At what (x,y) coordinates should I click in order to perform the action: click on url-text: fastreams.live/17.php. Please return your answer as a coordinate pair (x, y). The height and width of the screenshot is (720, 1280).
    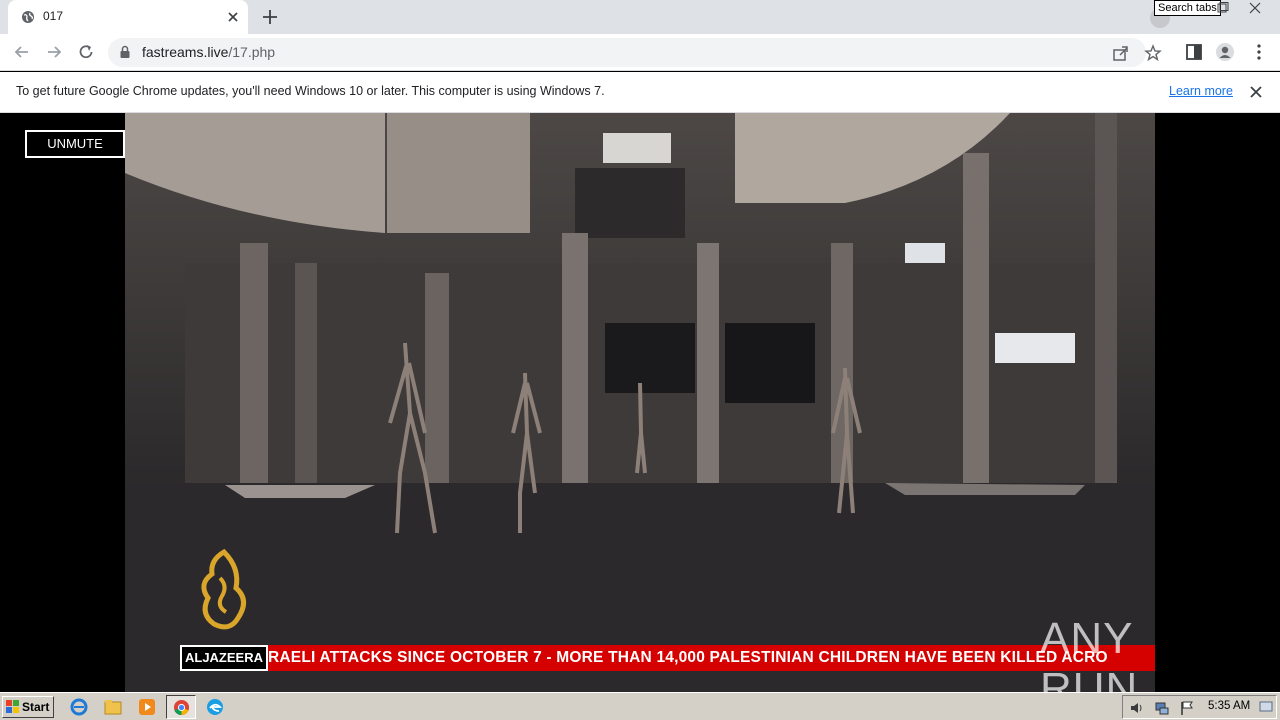
    Looking at the image, I should click on (208, 52).